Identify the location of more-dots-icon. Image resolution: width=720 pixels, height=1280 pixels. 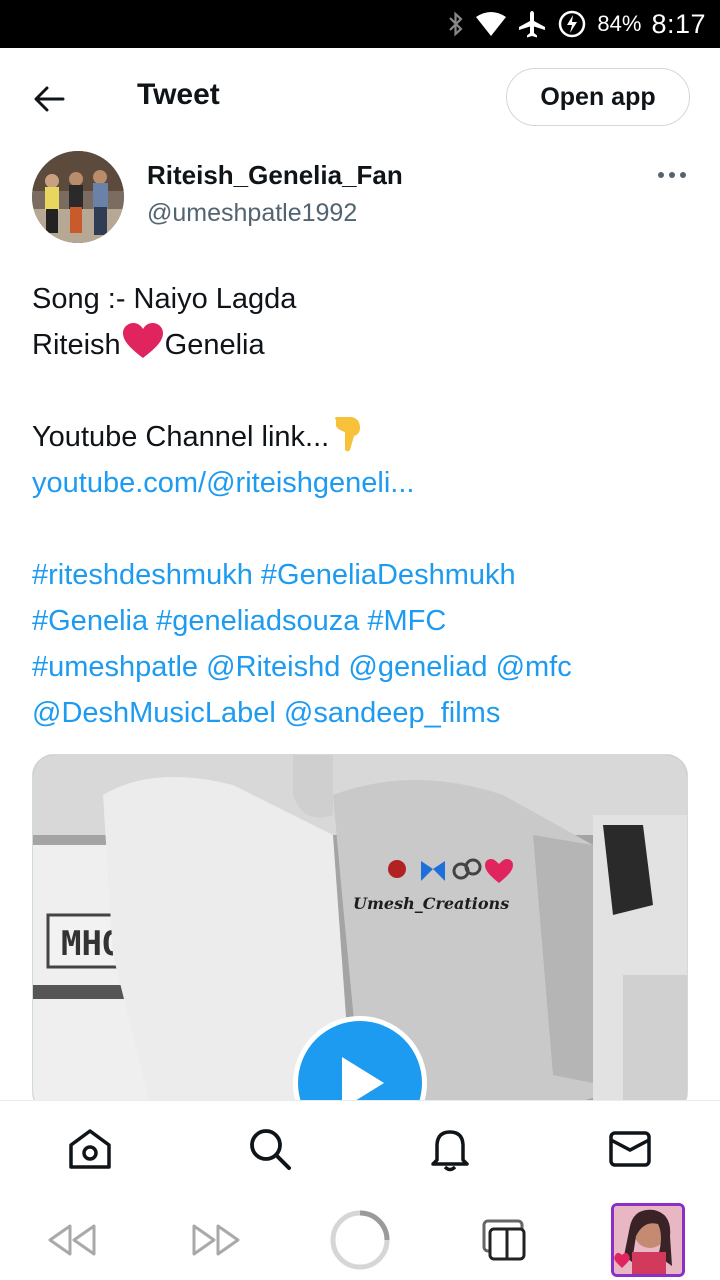
(672, 175).